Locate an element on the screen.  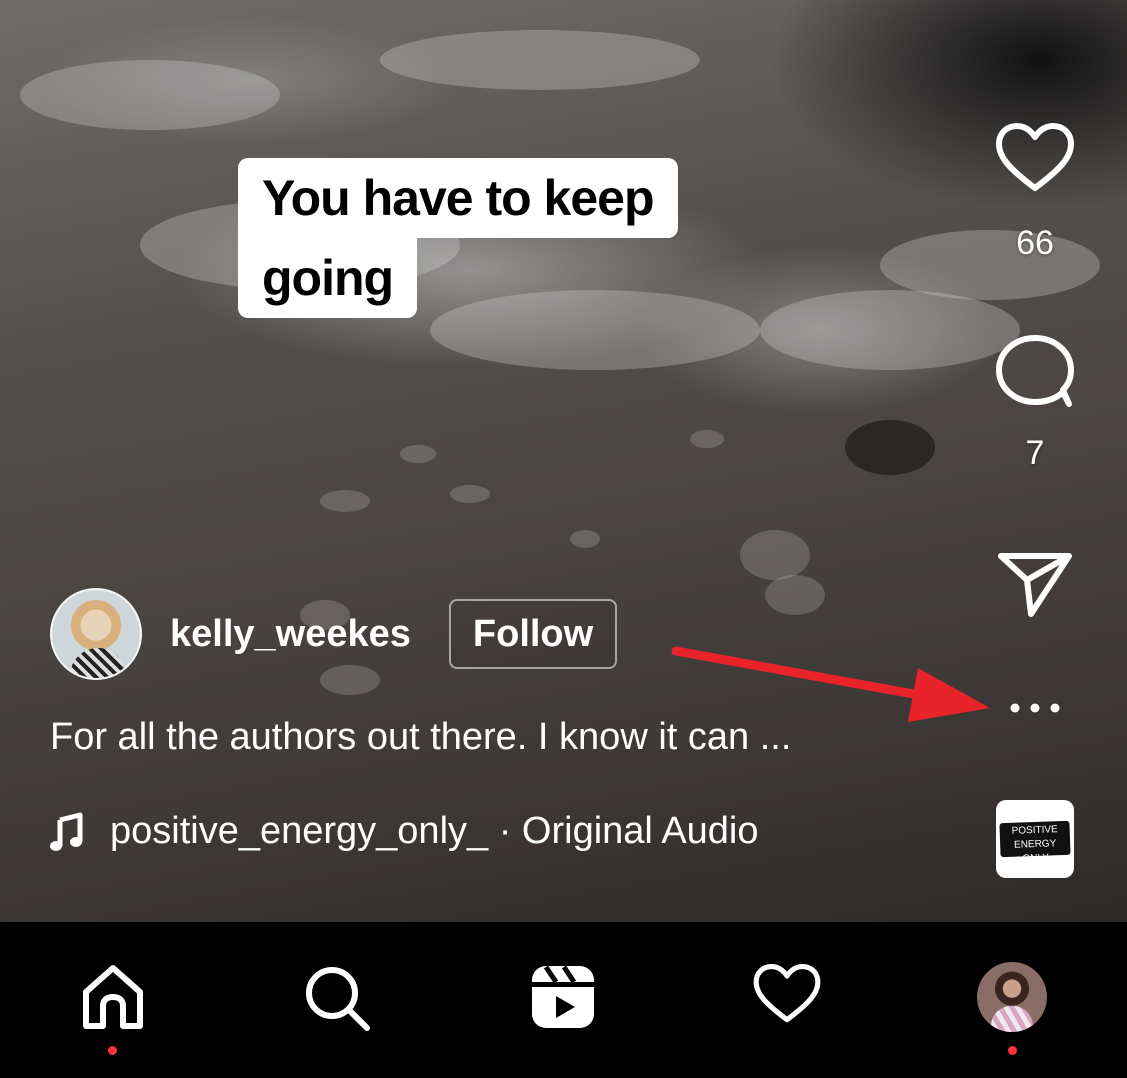
bottom-nav is located at coordinates (563, 1000).